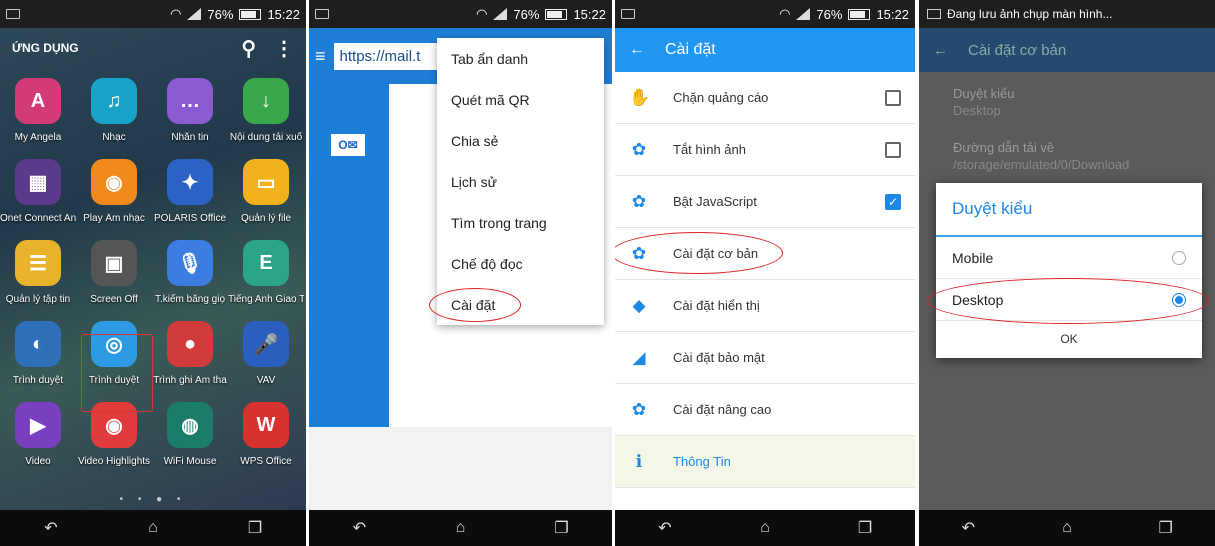 This screenshot has width=1215, height=546. Describe the element at coordinates (266, 353) in the screenshot. I see `app-tile: 🎤 VAV` at that location.